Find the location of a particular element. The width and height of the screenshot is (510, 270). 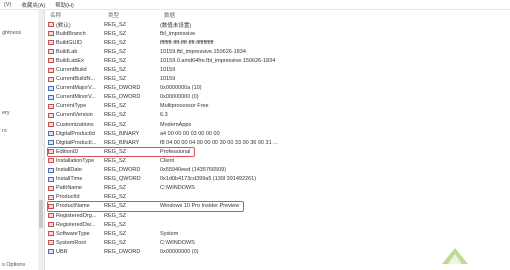

value-name: CurrentBuild is located at coordinates (71, 70).